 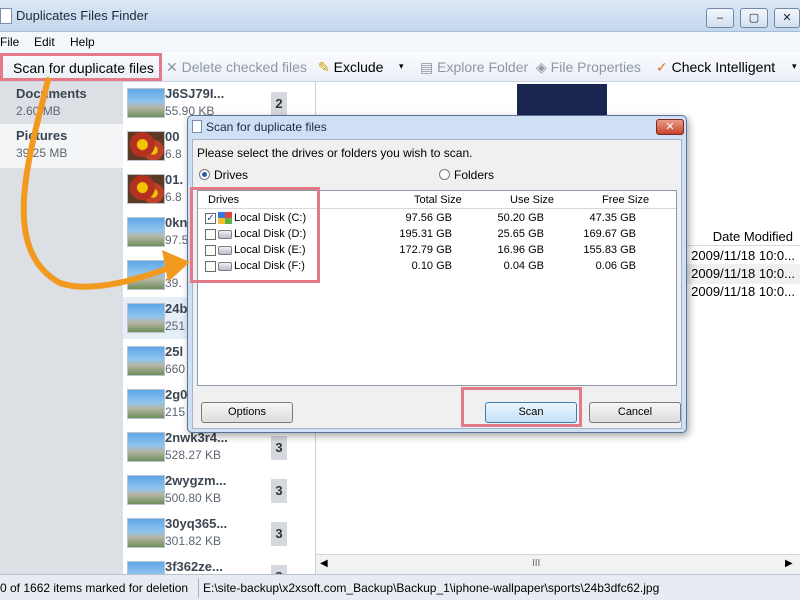 I want to click on file-size: 215, so click(x=175, y=412).